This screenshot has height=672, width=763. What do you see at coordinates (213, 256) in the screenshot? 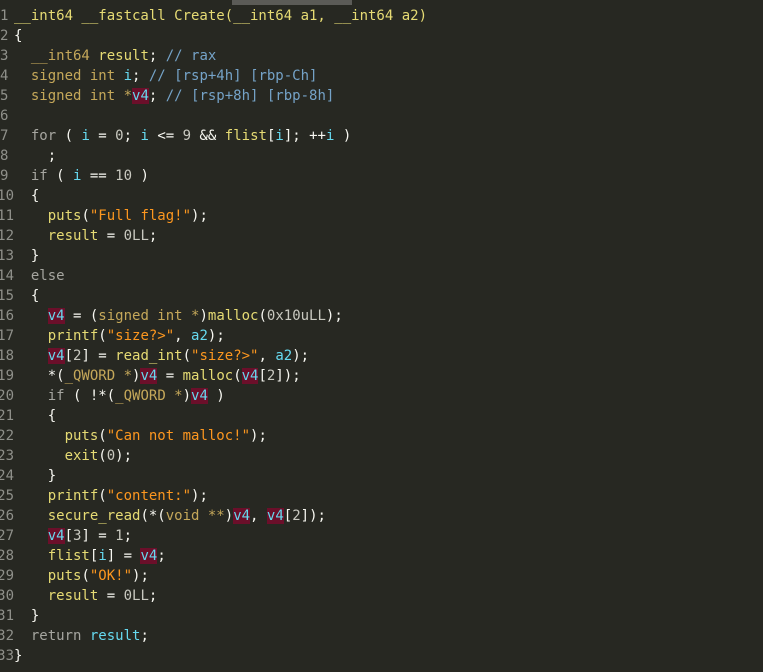
I see `code-line: 13 }` at bounding box center [213, 256].